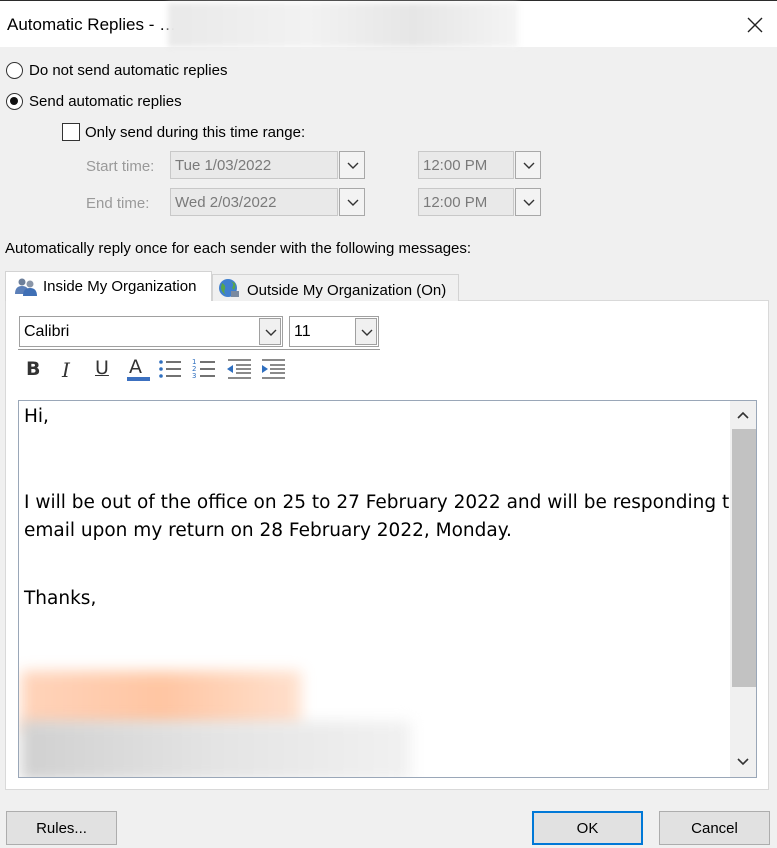  I want to click on close-icon, so click(755, 25).